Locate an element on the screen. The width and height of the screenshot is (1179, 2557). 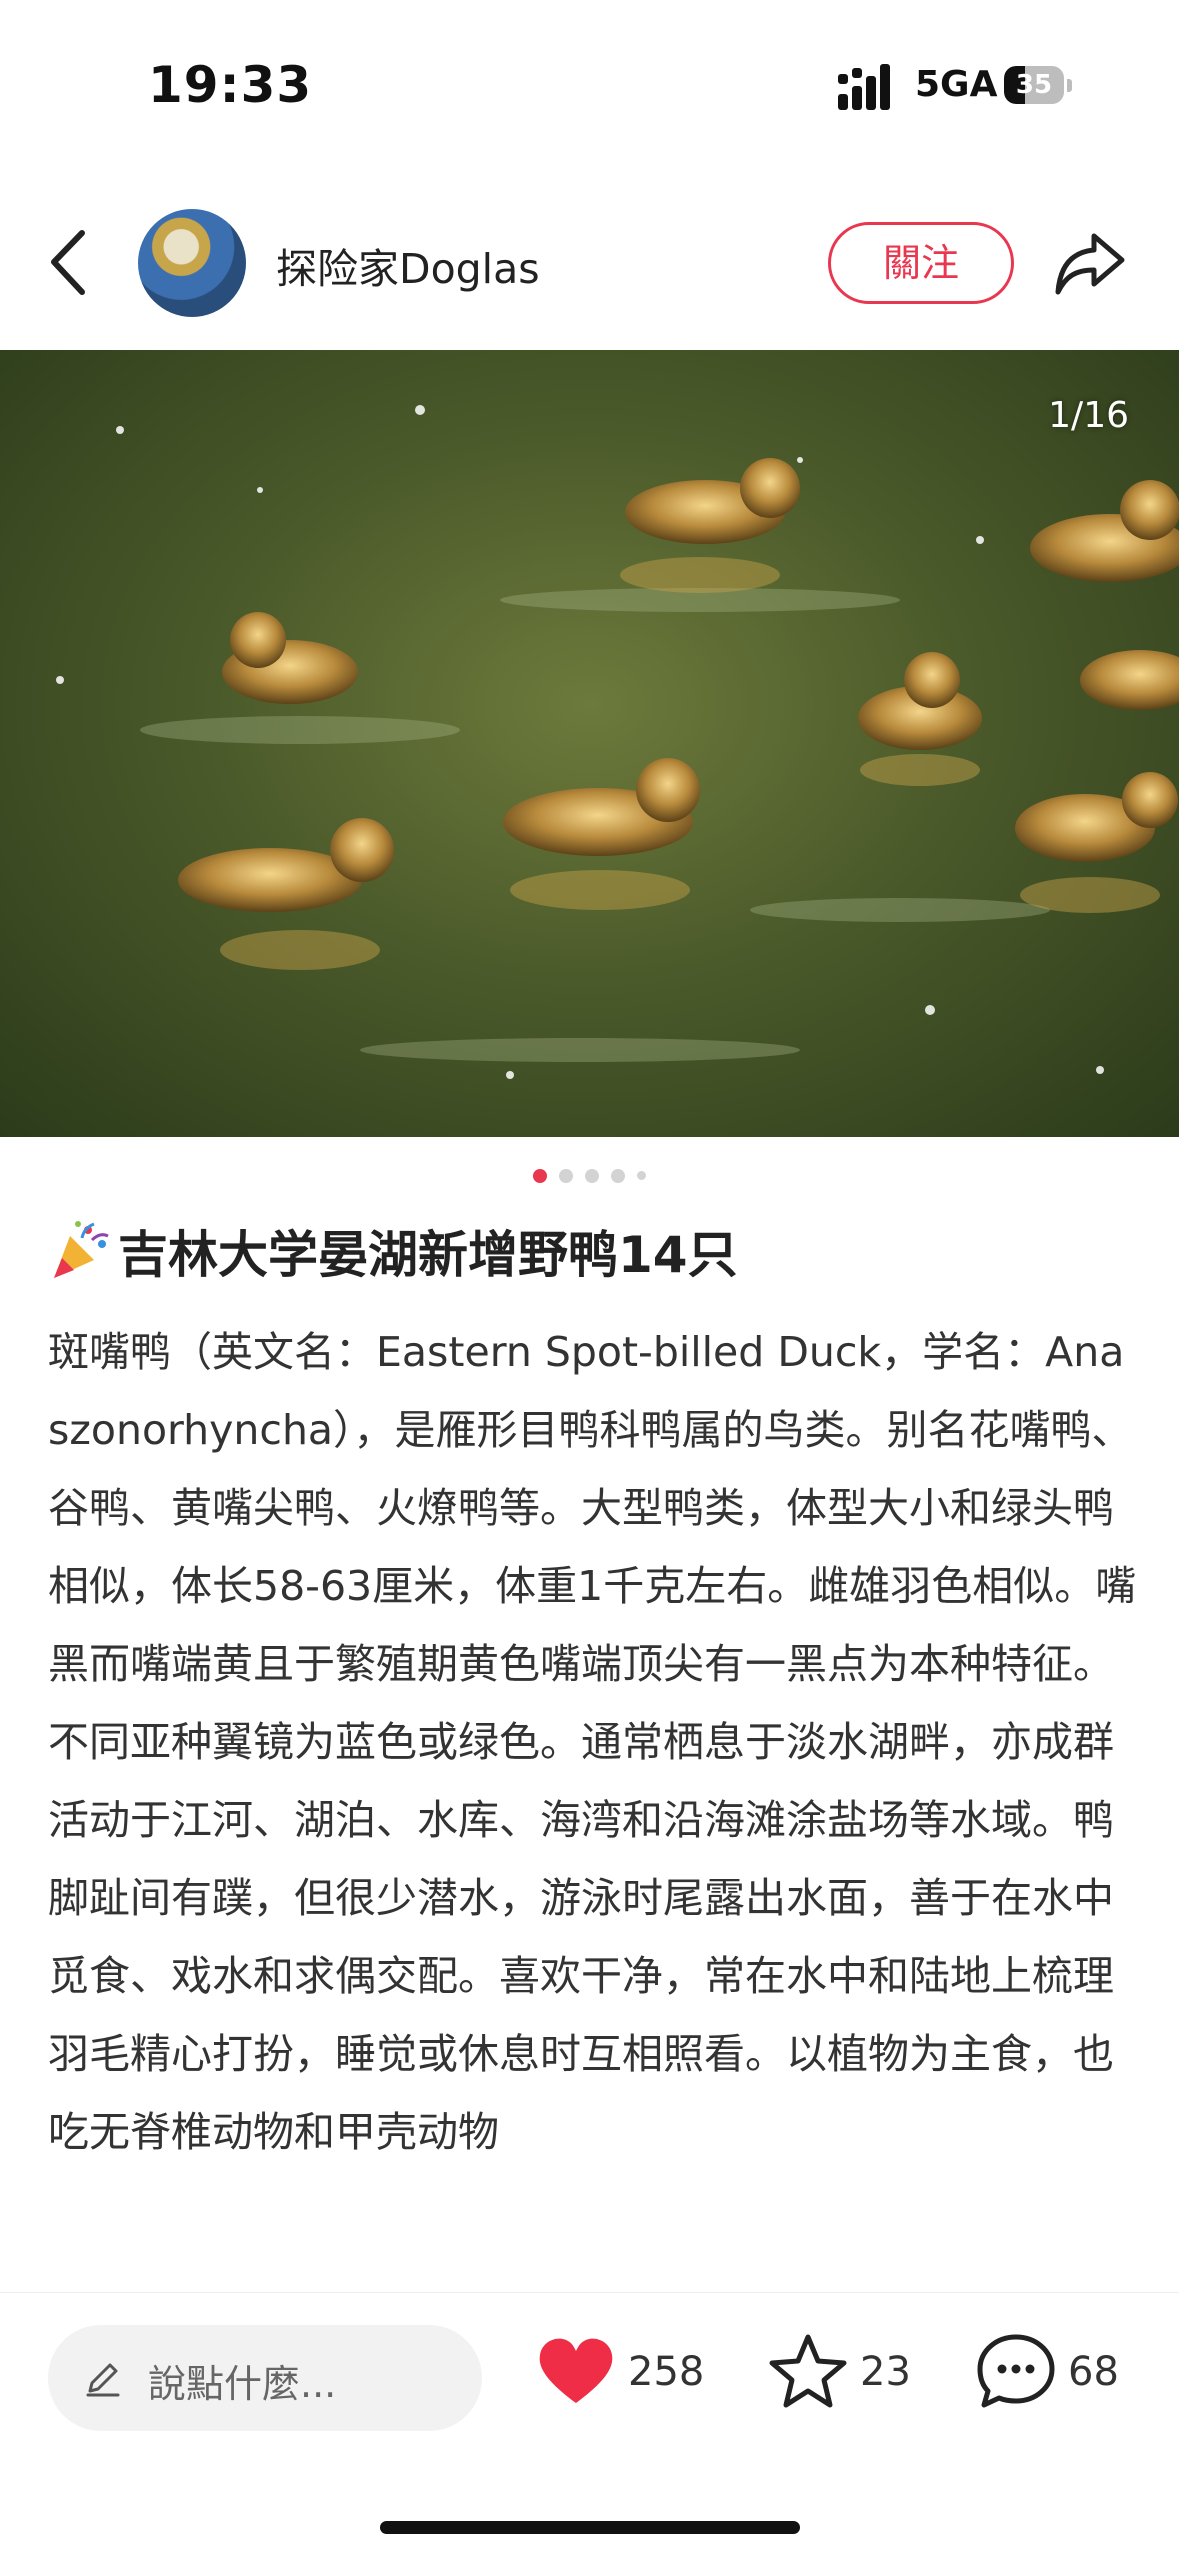
carousel-dots is located at coordinates (589, 1175).